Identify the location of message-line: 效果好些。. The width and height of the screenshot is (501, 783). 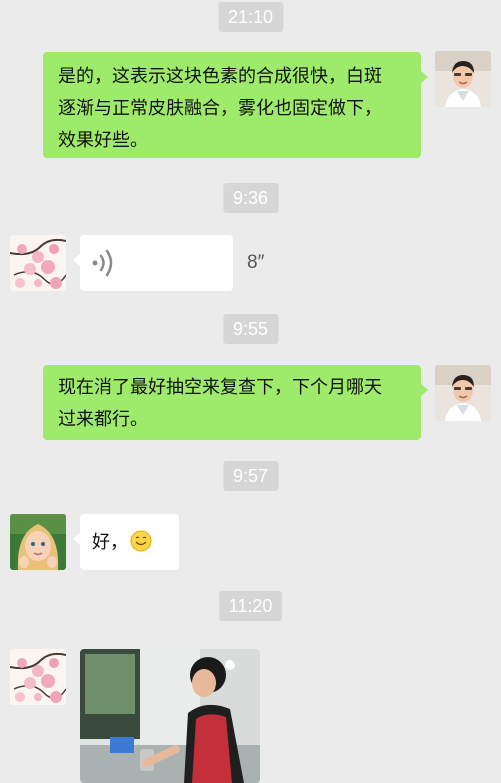
(103, 140).